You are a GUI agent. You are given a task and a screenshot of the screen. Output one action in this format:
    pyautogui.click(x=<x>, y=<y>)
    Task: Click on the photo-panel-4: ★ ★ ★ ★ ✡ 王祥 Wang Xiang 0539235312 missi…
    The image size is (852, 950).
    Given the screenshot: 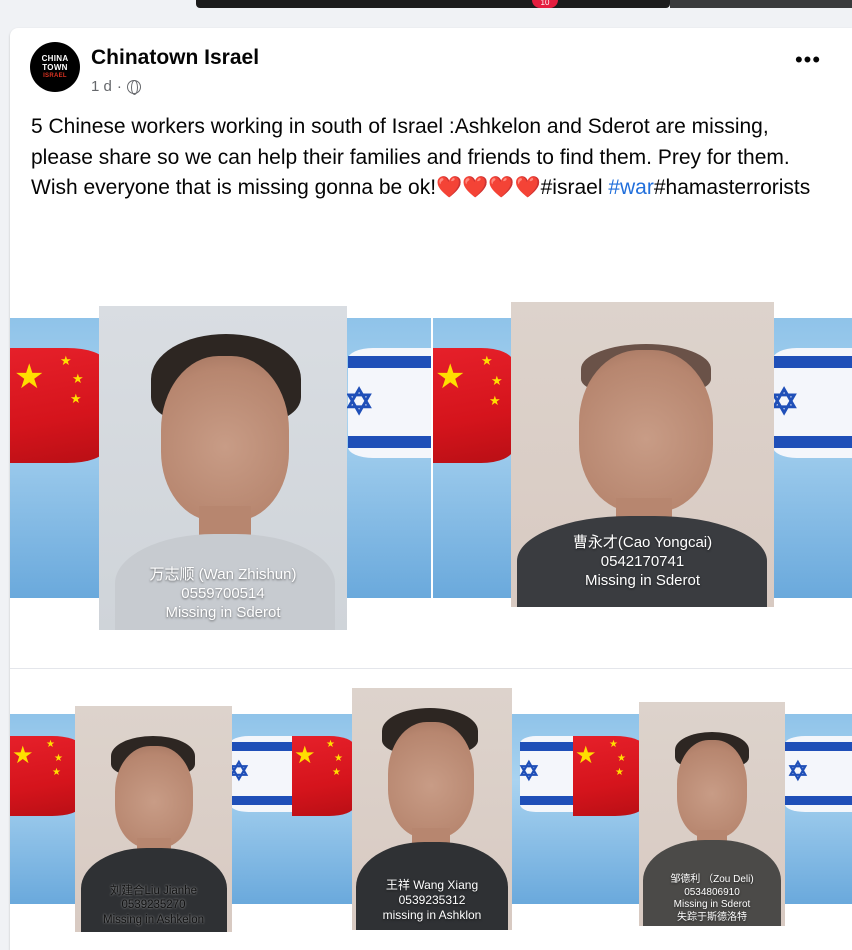 What is the action you would take?
    pyautogui.click(x=432, y=819)
    